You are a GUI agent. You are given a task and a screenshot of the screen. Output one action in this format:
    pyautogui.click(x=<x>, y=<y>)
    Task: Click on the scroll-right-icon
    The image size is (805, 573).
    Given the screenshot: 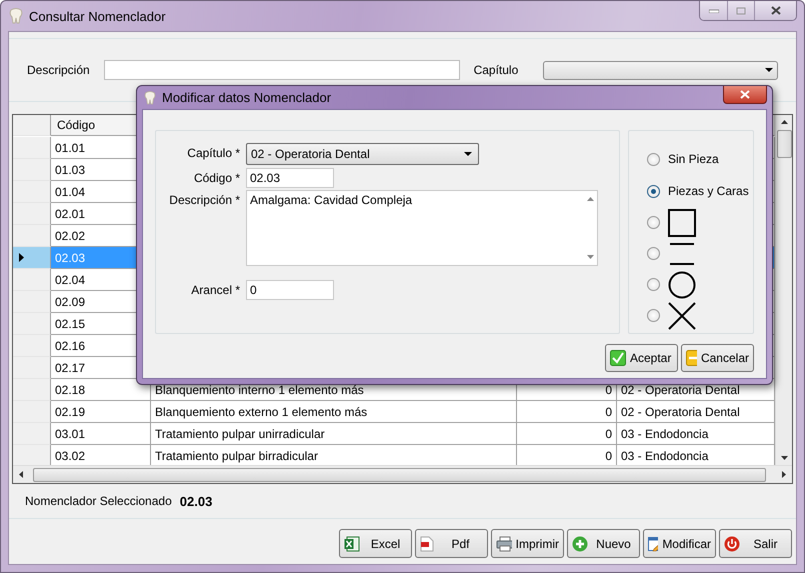 What is the action you would take?
    pyautogui.click(x=784, y=474)
    